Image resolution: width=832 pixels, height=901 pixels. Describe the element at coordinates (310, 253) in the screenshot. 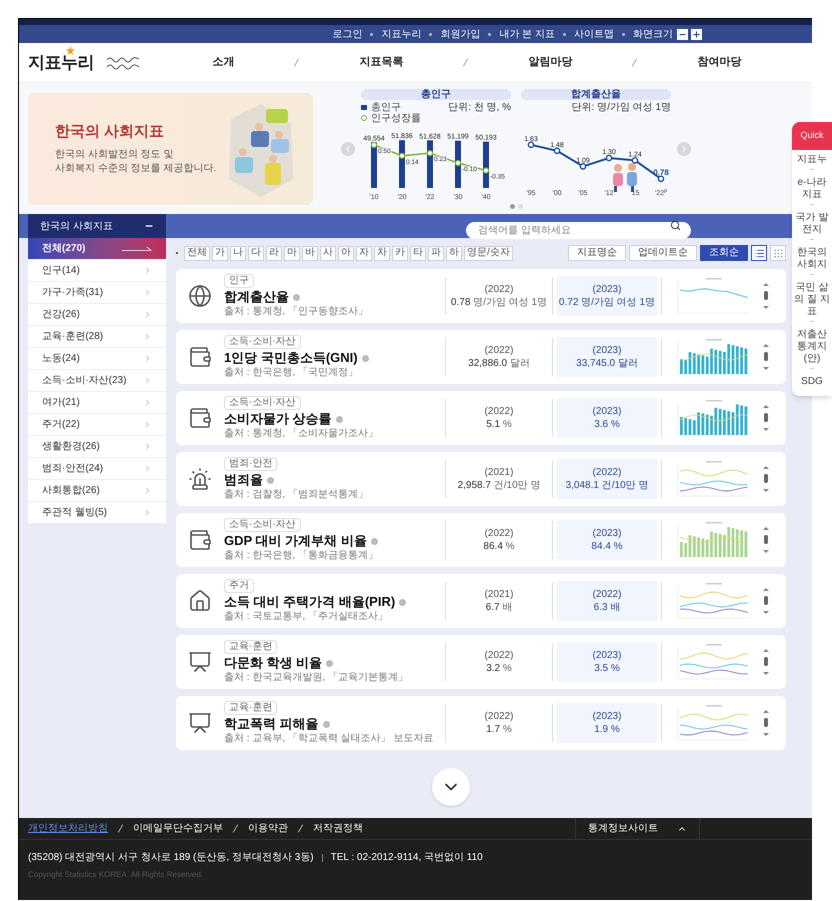

I see `letter-filter: 바` at that location.